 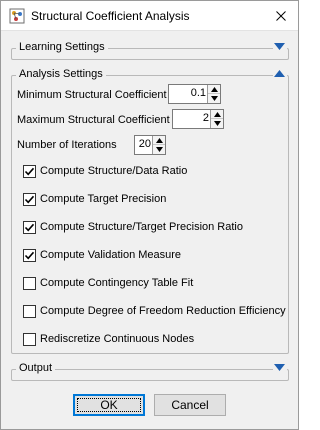 I want to click on max-coefficient-spin-buttons, so click(x=216, y=119).